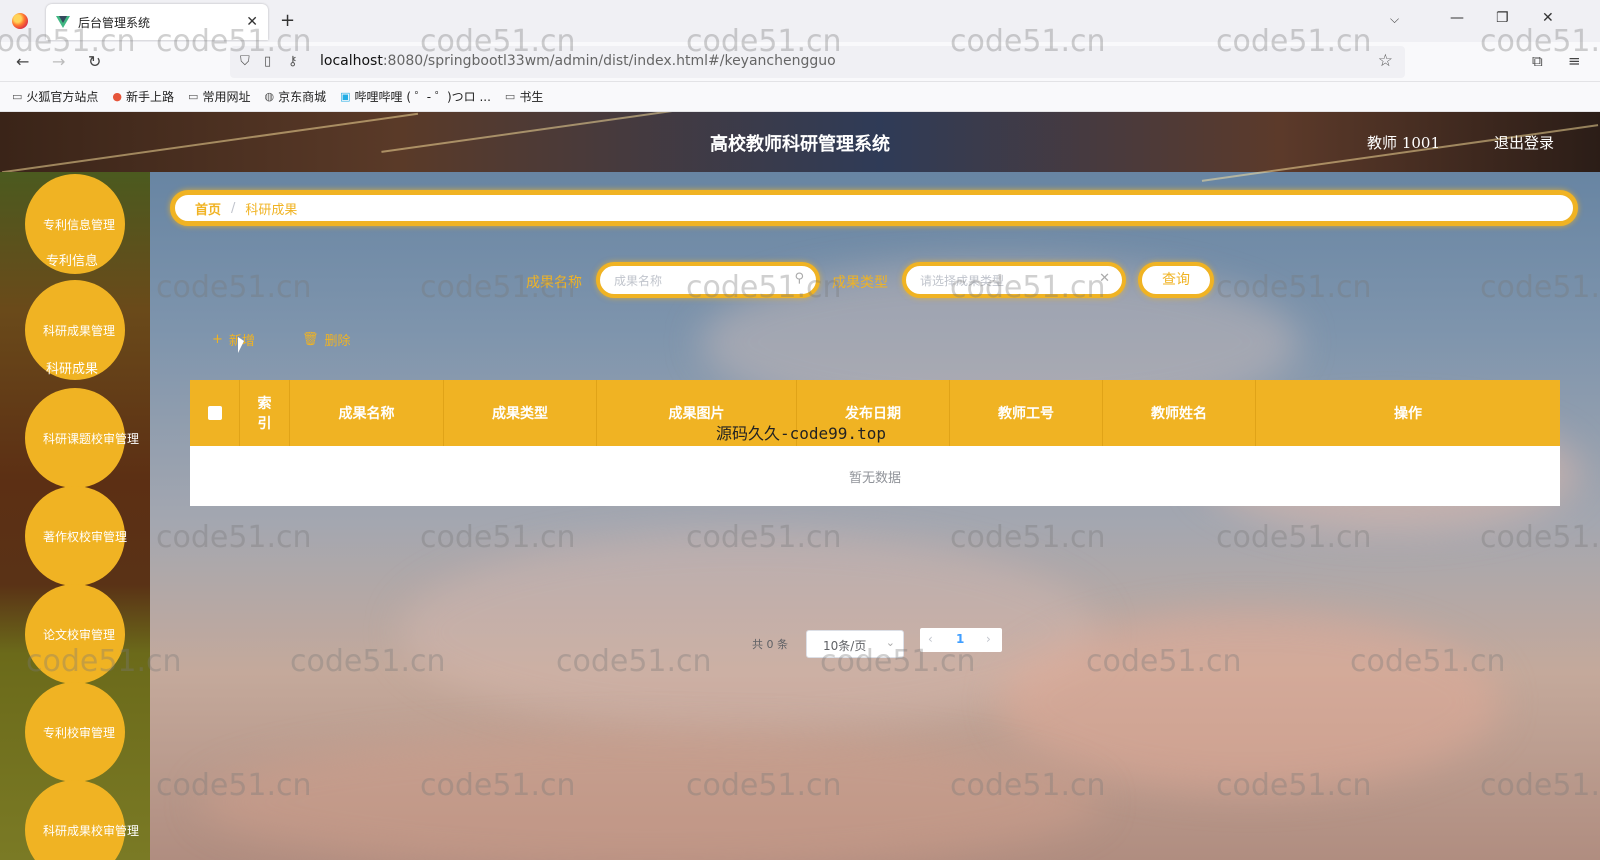 The height and width of the screenshot is (860, 1600). I want to click on pager: ‹ 1 ›, so click(961, 640).